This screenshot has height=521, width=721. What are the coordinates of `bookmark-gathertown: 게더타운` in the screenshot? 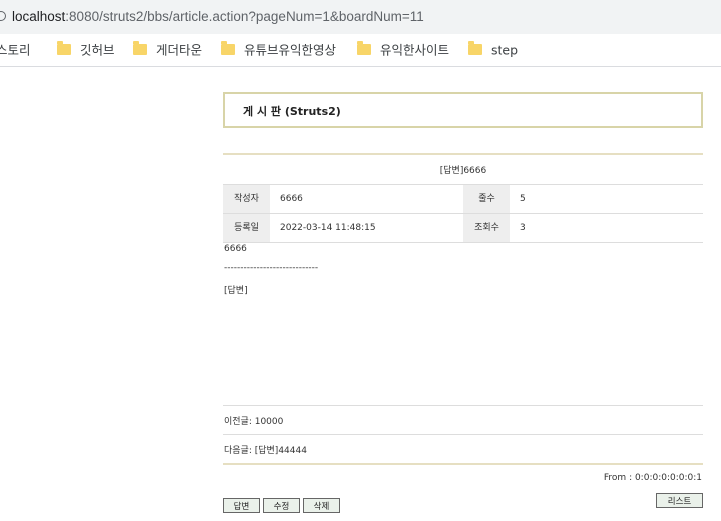 It's located at (167, 50).